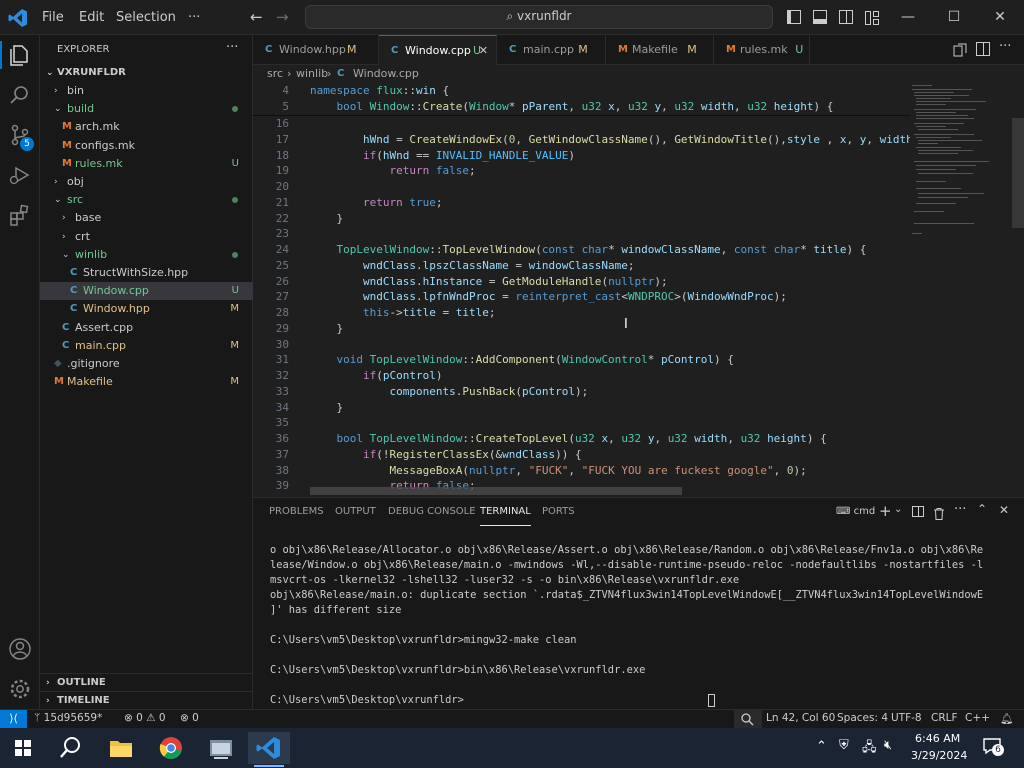  Describe the element at coordinates (954, 17) in the screenshot. I see `maximize-button: ☐` at that location.